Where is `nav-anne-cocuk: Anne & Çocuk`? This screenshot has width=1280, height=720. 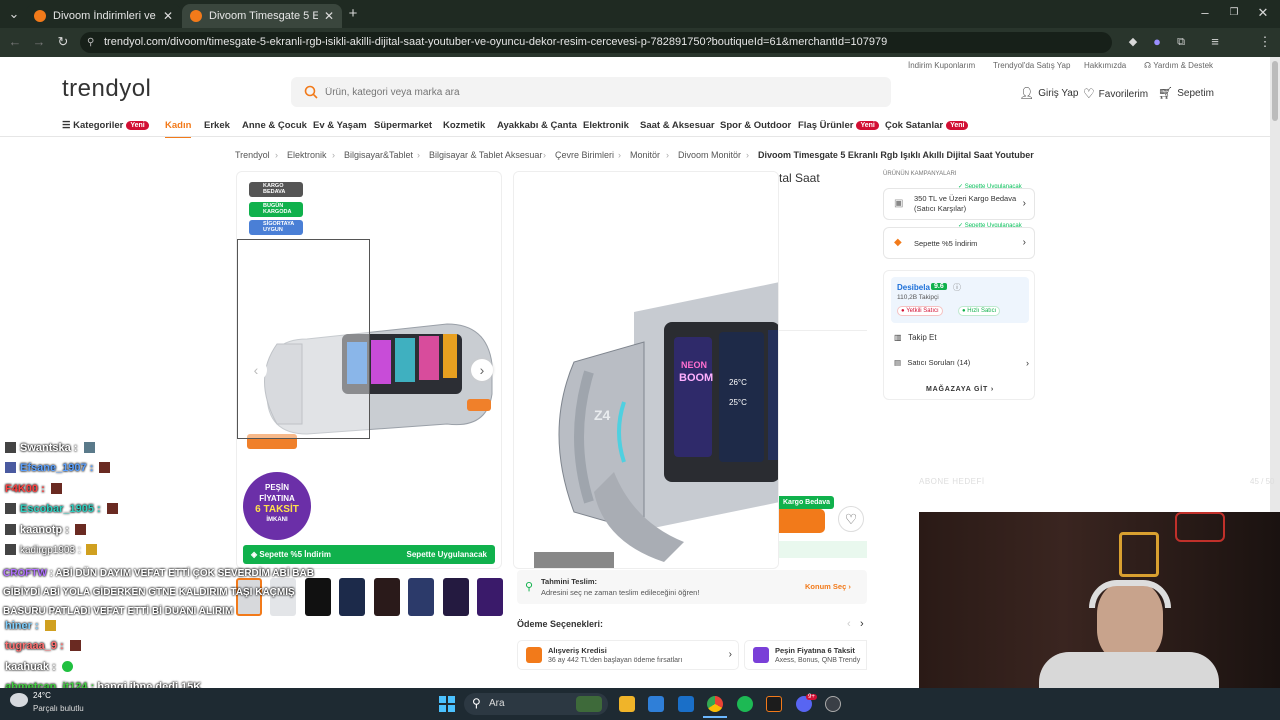
nav-anne-cocuk: Anne & Çocuk is located at coordinates (274, 125).